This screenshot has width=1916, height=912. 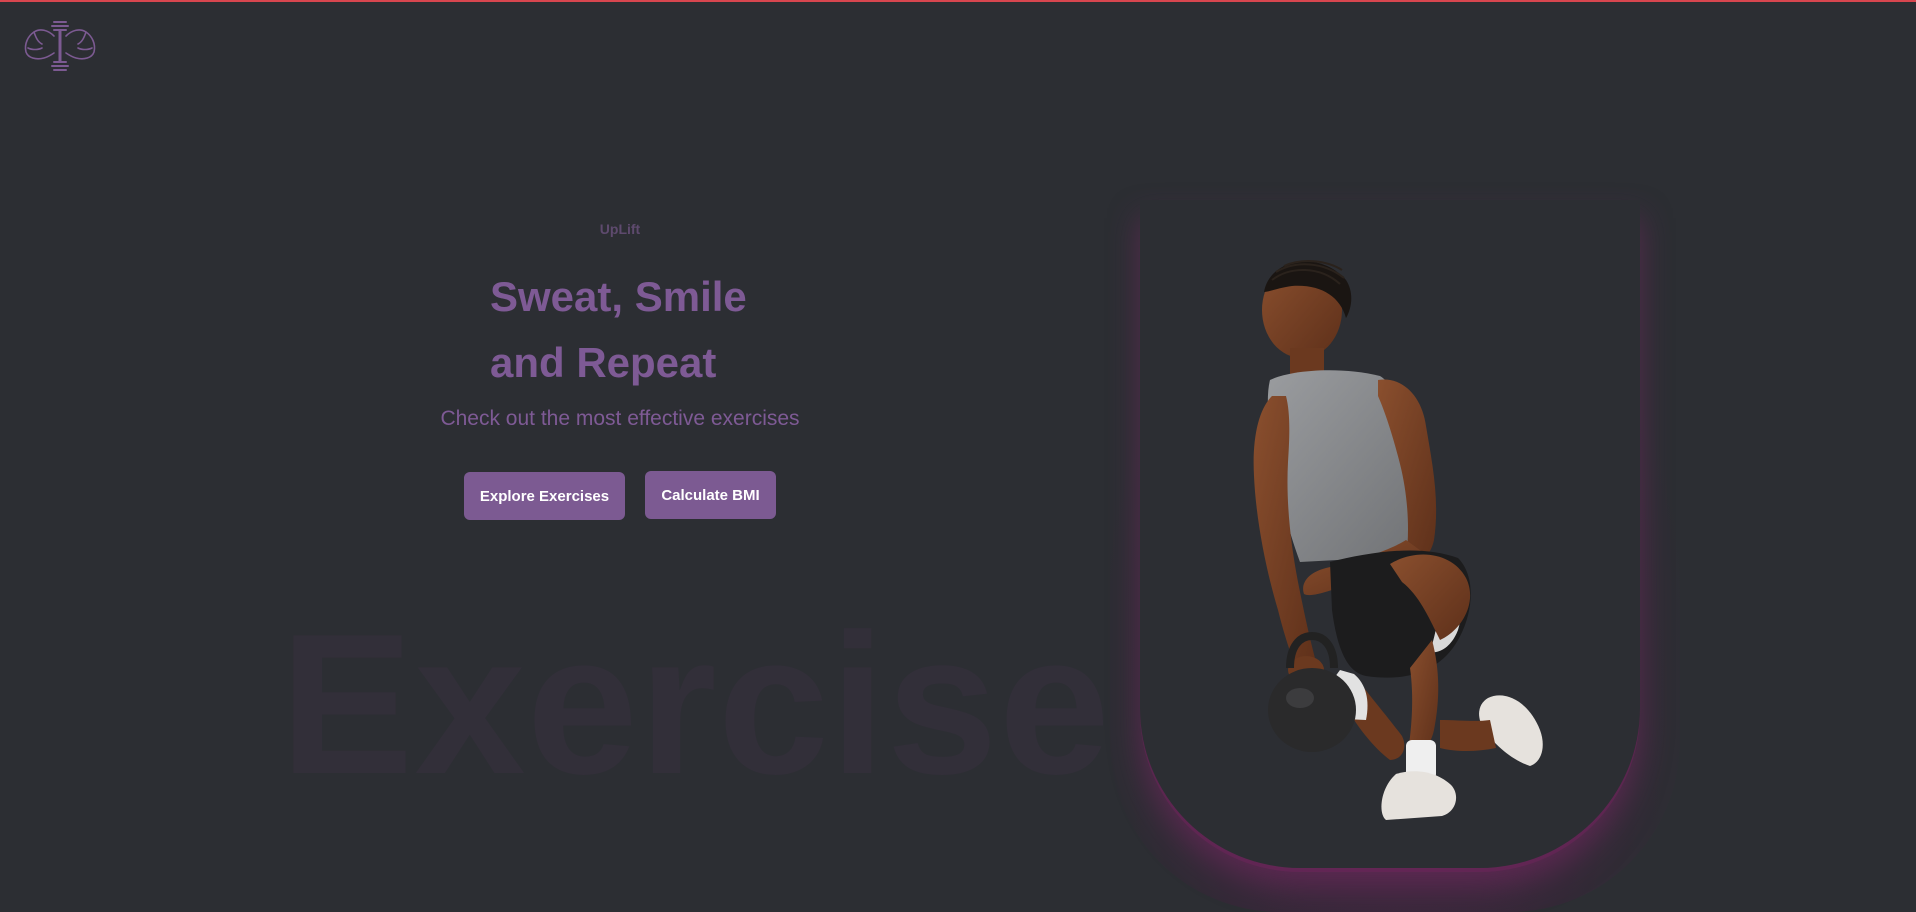 What do you see at coordinates (618, 296) in the screenshot?
I see `headline-line-1: Sweat, Smile` at bounding box center [618, 296].